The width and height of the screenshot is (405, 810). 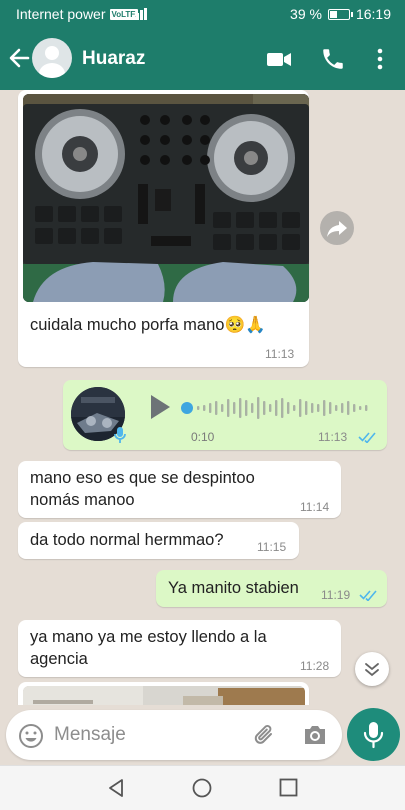 I want to click on image-caption: cuidala mucho porfa mano🥺🙏, so click(x=148, y=325).